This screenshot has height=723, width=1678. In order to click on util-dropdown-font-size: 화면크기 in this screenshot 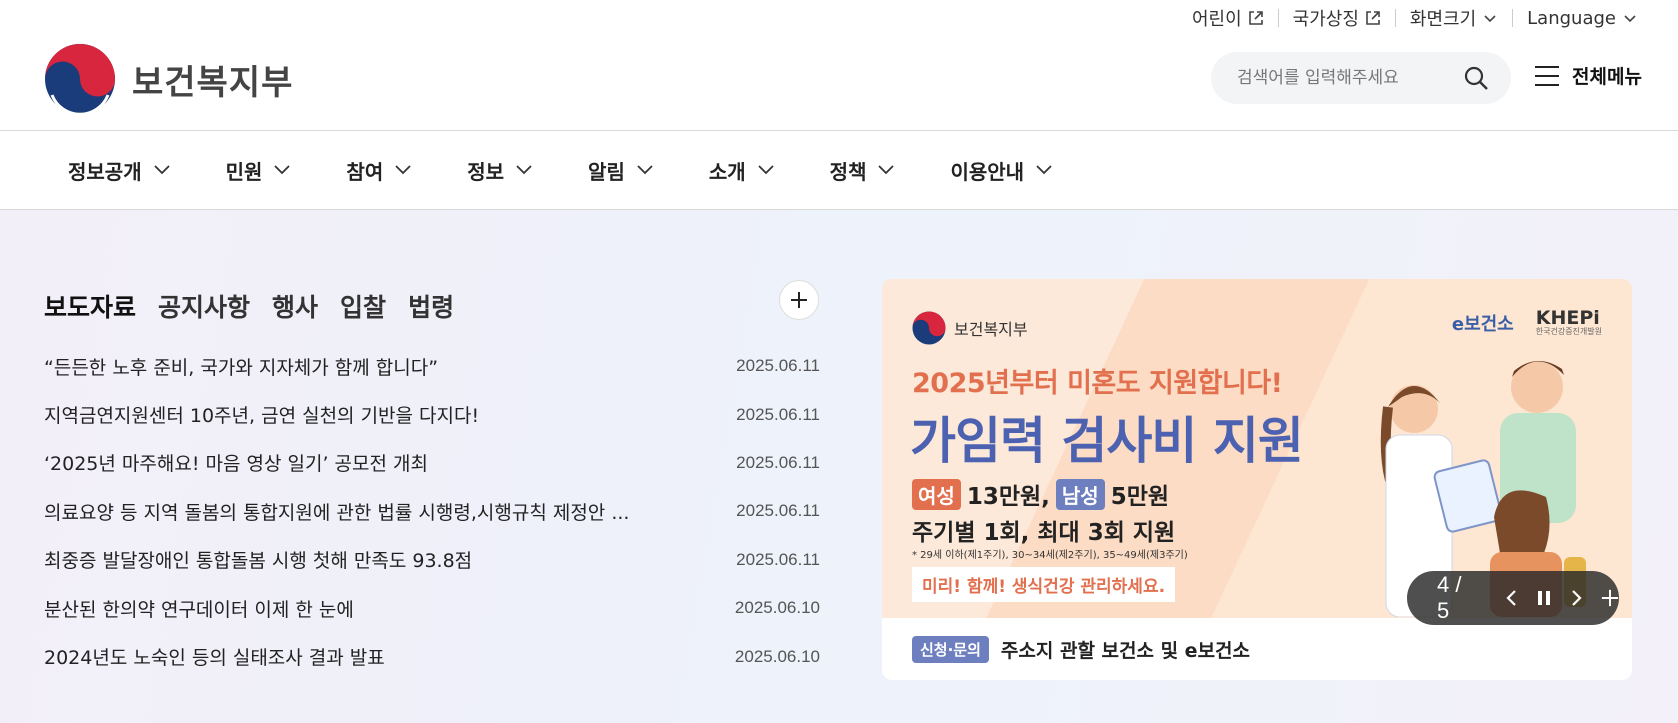, I will do `click(1454, 18)`.